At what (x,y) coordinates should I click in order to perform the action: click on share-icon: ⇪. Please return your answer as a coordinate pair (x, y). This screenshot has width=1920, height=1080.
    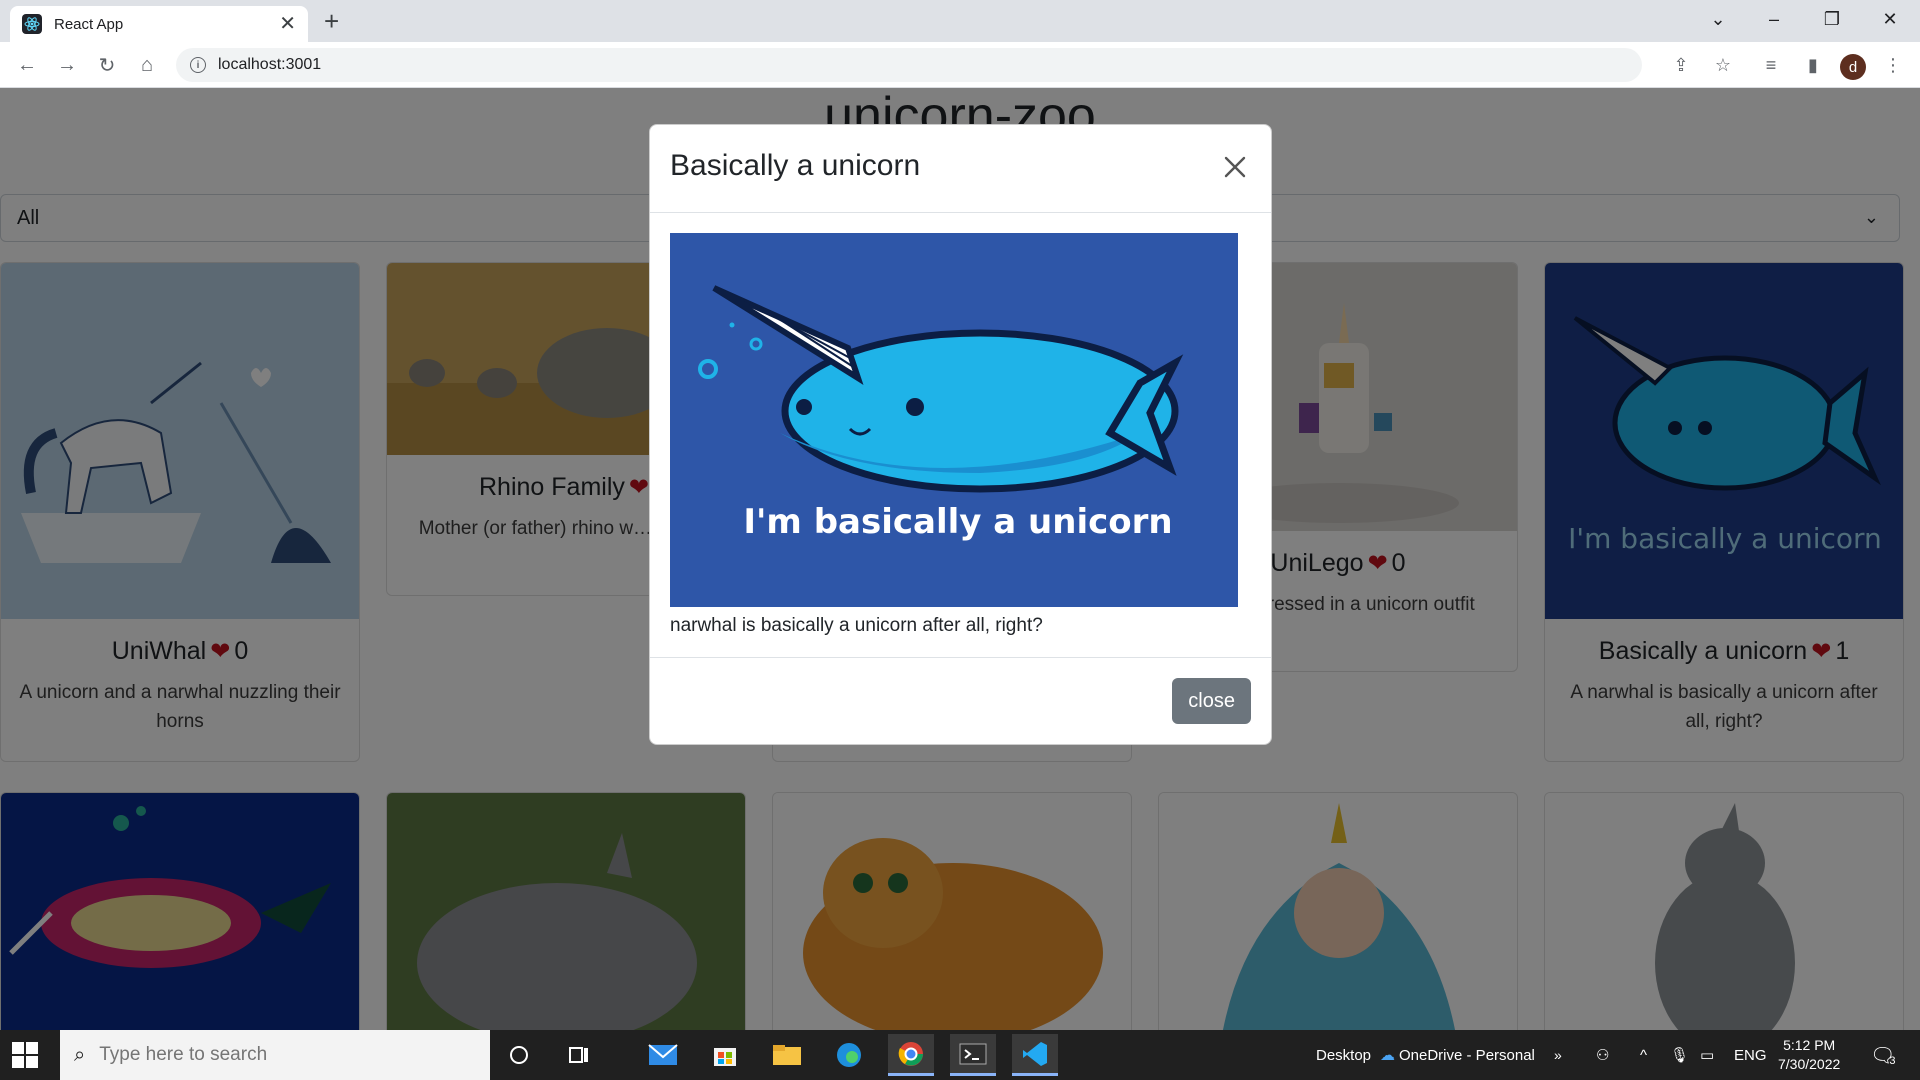
    Looking at the image, I should click on (1681, 65).